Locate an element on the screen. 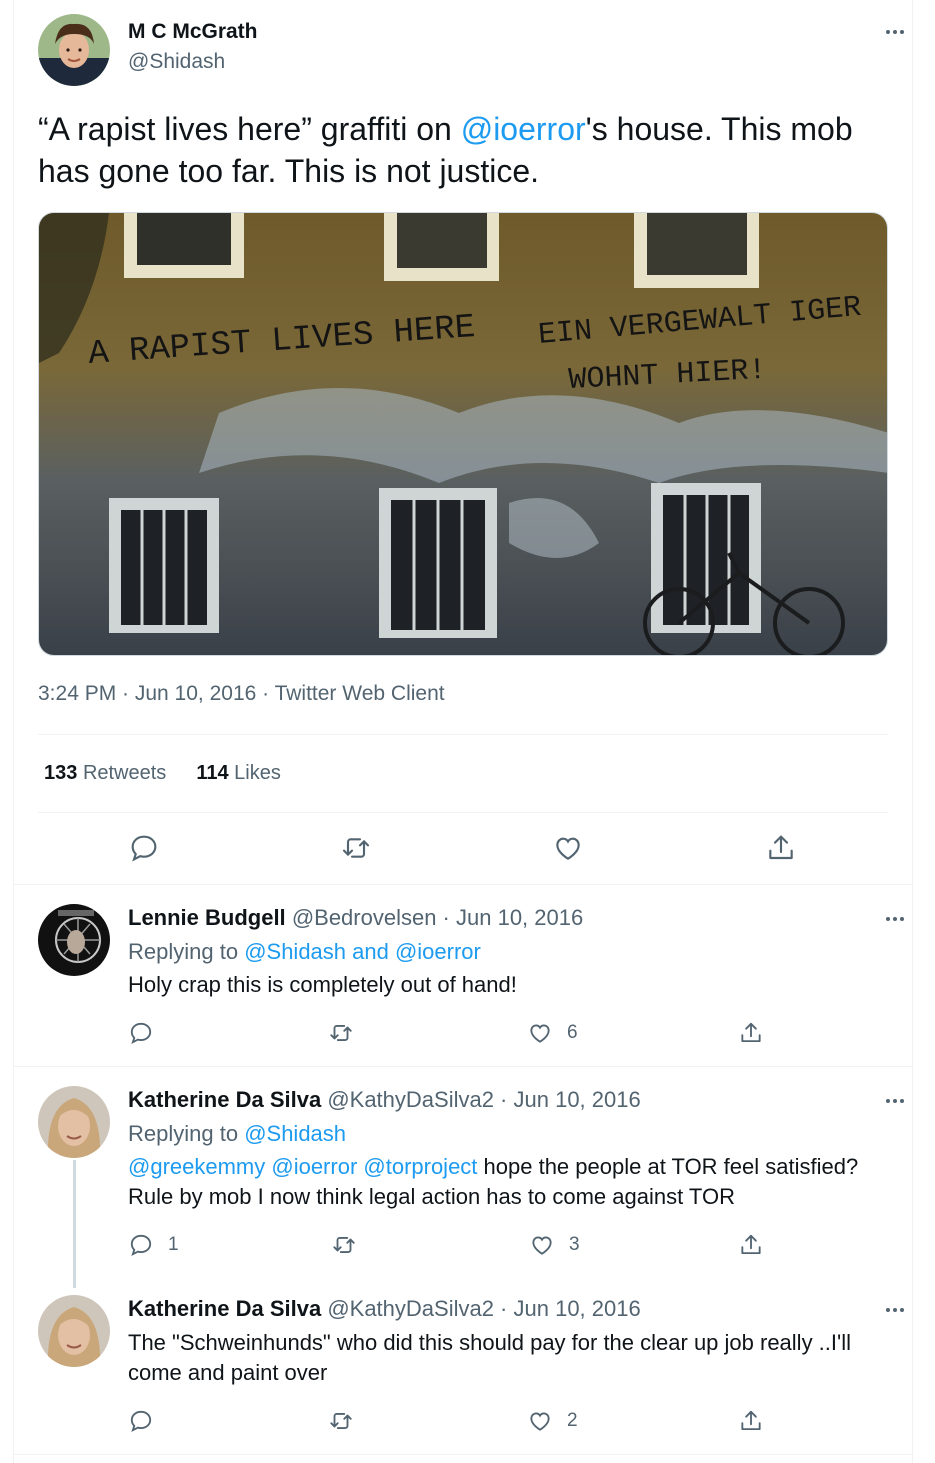 This screenshot has height=1463, width=935. reply-count: 1 is located at coordinates (173, 1244).